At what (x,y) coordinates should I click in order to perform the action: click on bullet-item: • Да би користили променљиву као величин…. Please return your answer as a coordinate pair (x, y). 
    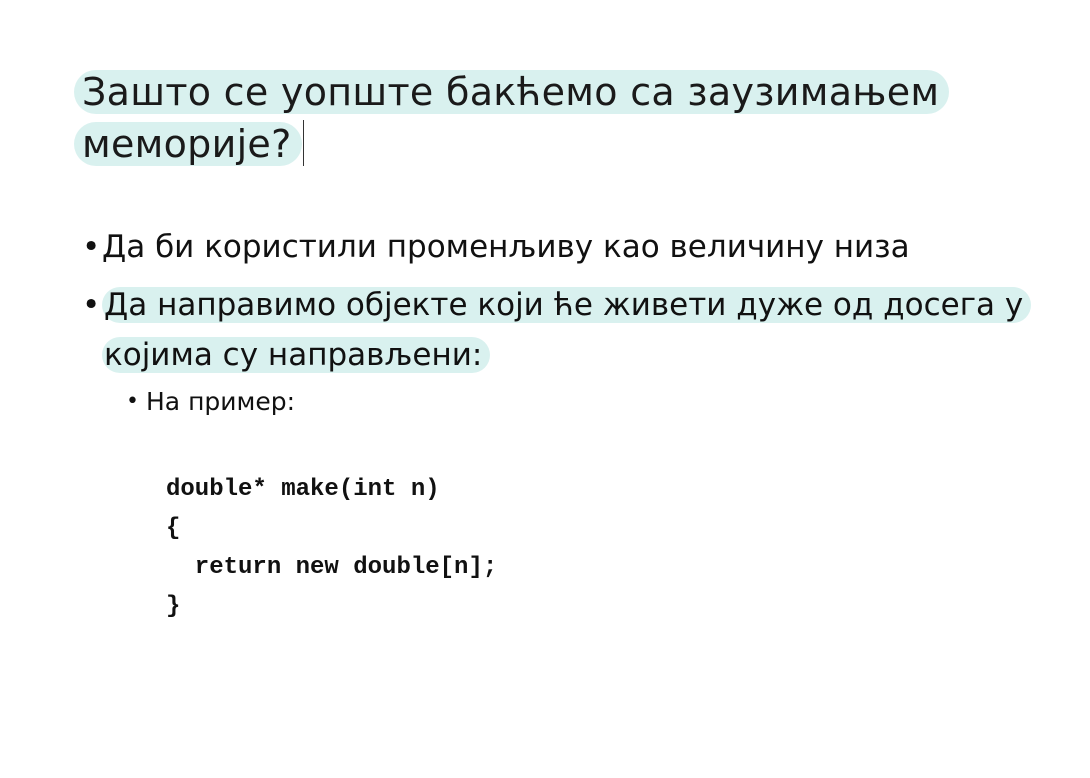
    Looking at the image, I should click on (562, 247).